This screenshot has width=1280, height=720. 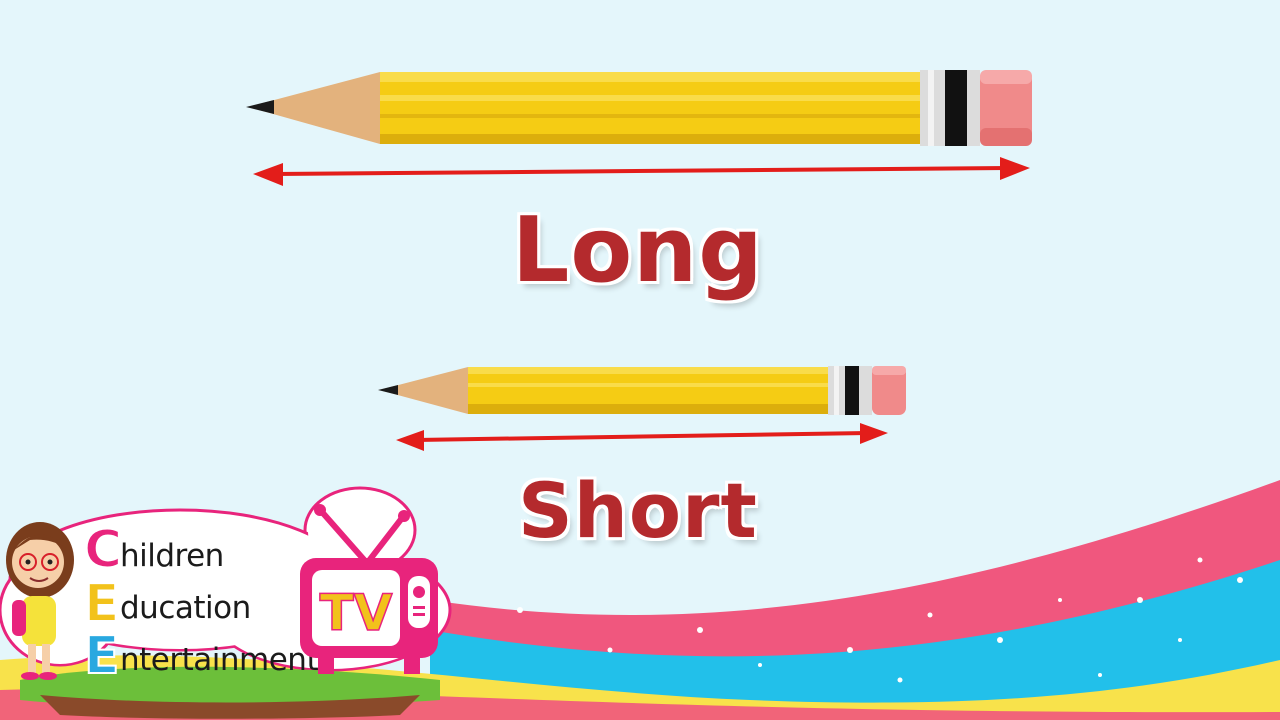 I want to click on tv-logo-text: TV, so click(x=356, y=613).